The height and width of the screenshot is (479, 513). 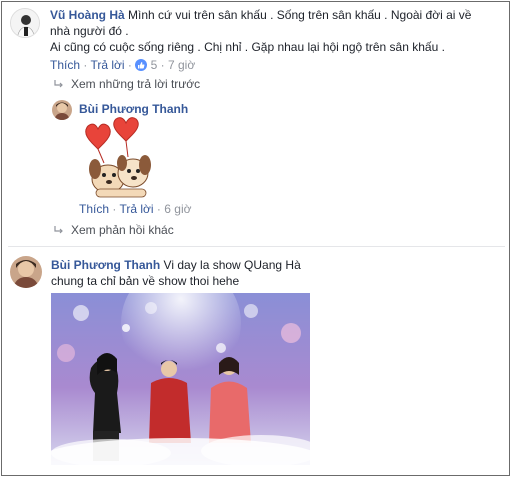 I want to click on comment-text-line: nhà người đó ., so click(x=89, y=31).